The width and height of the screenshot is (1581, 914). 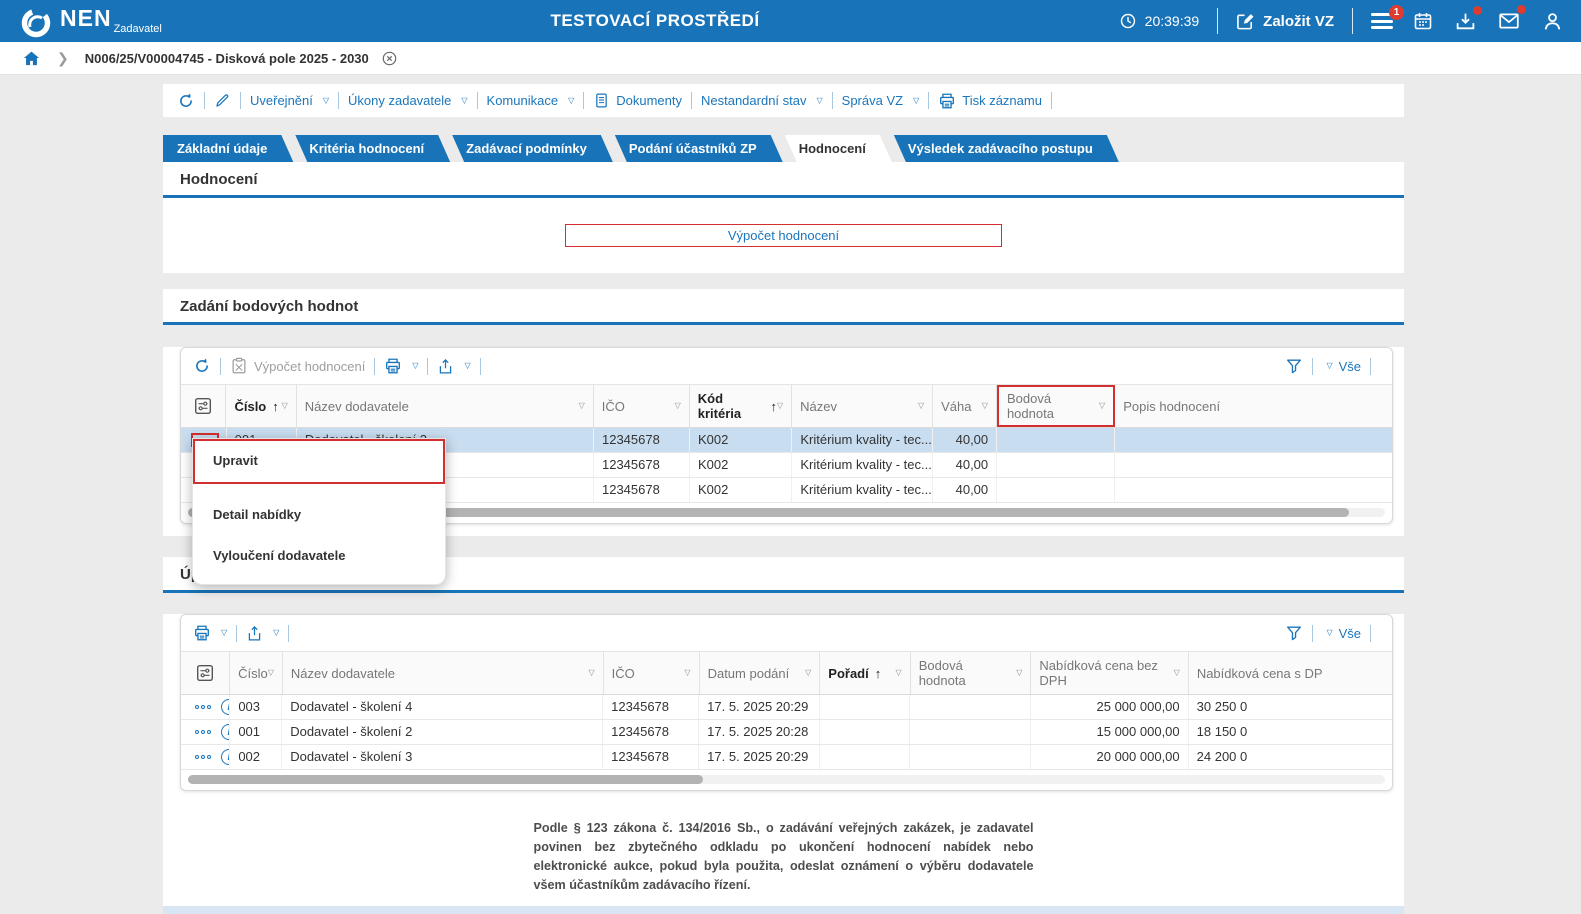 I want to click on refresh-button, so click(x=186, y=101).